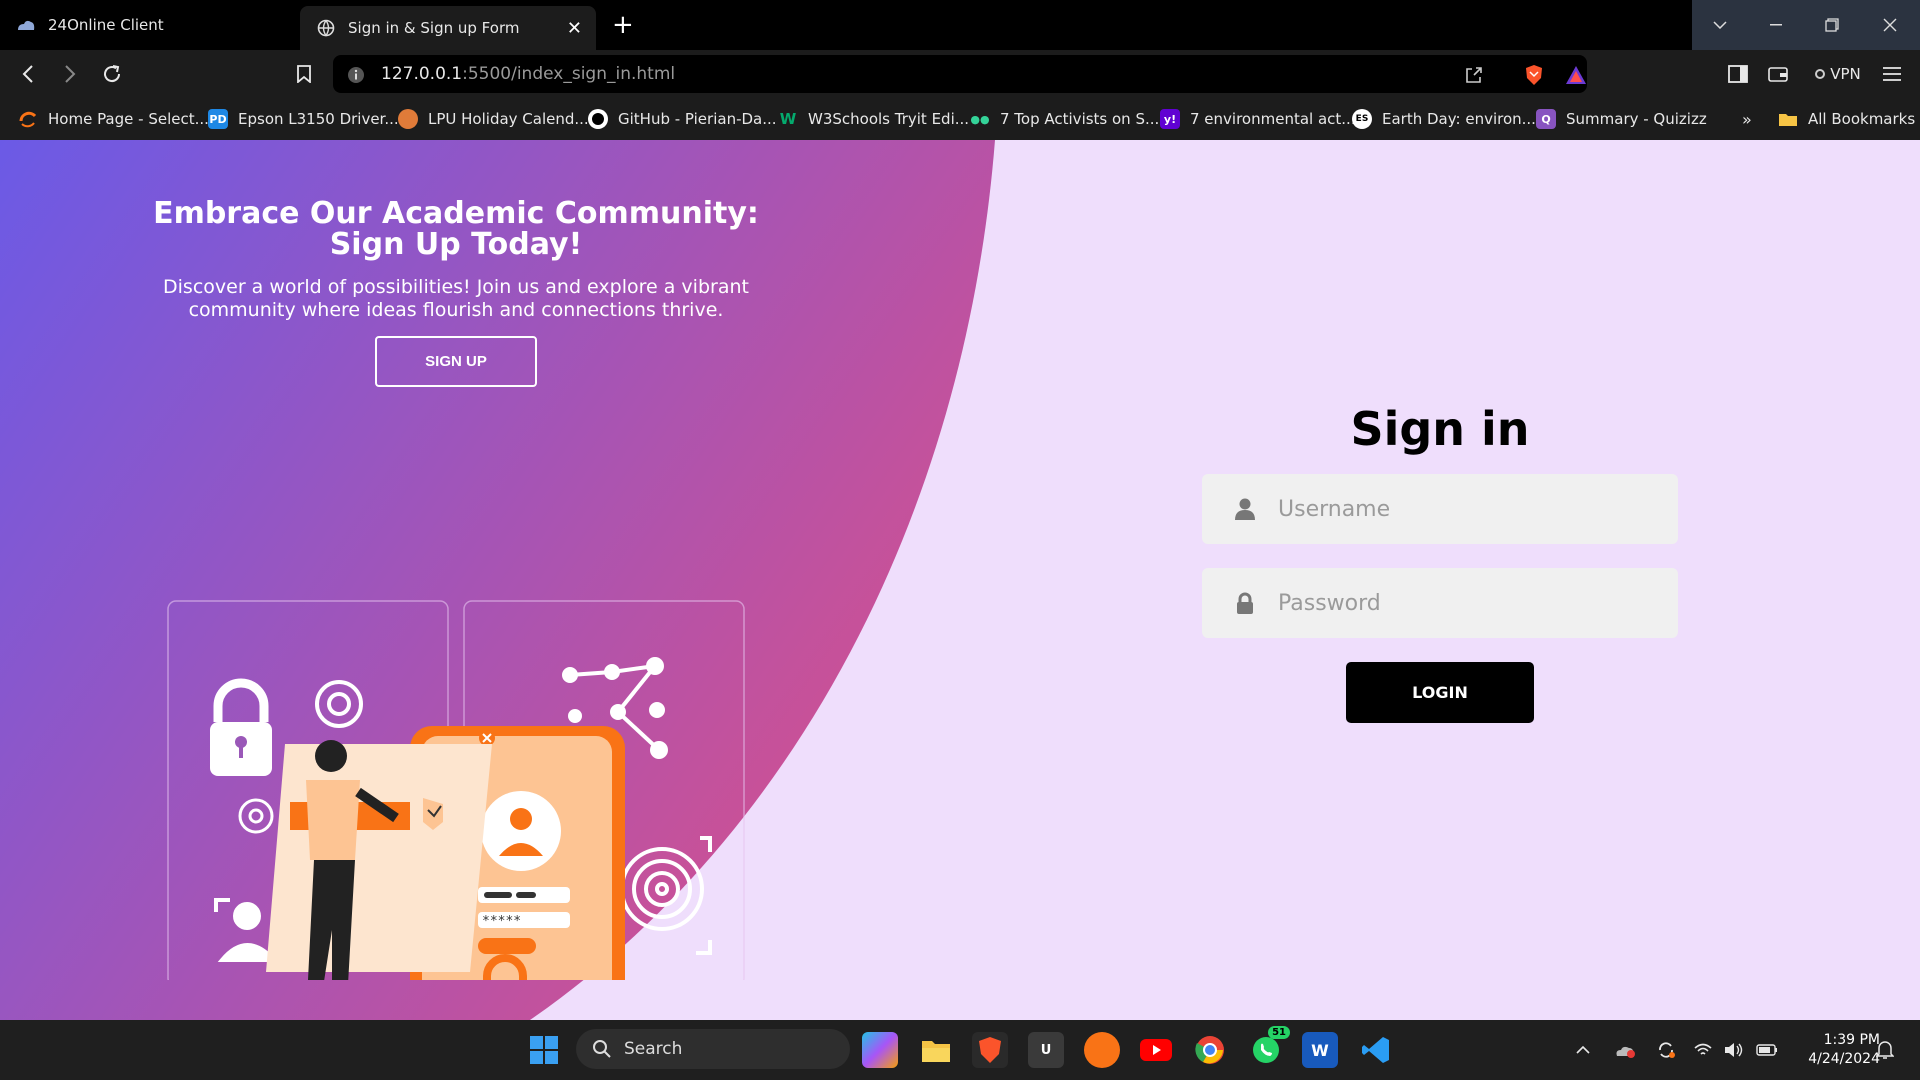 The image size is (1920, 1080). I want to click on volume-icon, so click(1734, 1050).